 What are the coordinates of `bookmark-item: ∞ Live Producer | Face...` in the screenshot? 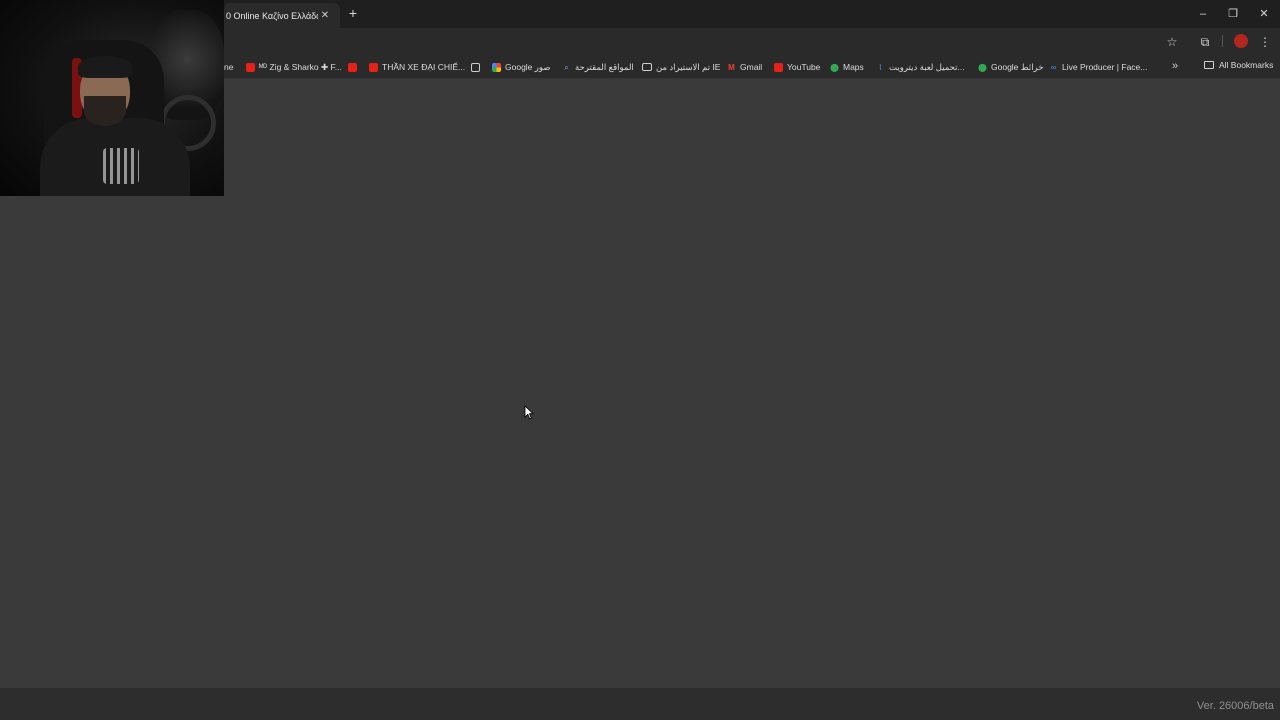 It's located at (1098, 67).